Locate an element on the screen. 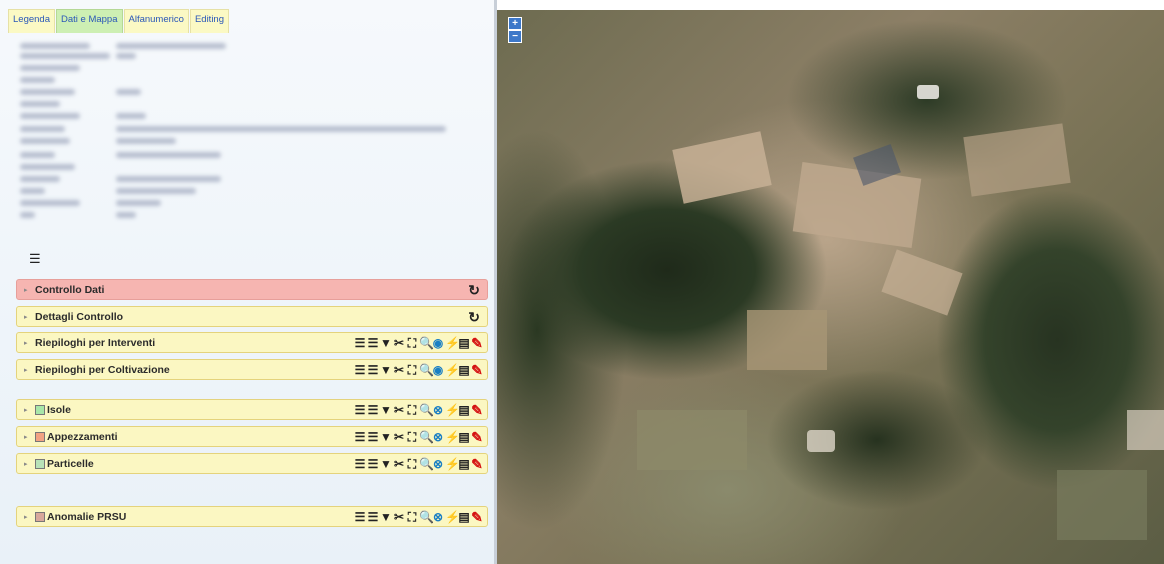 The height and width of the screenshot is (564, 1164). row-controllo-dati: ▸ Controllo Dati ↻ is located at coordinates (252, 289).